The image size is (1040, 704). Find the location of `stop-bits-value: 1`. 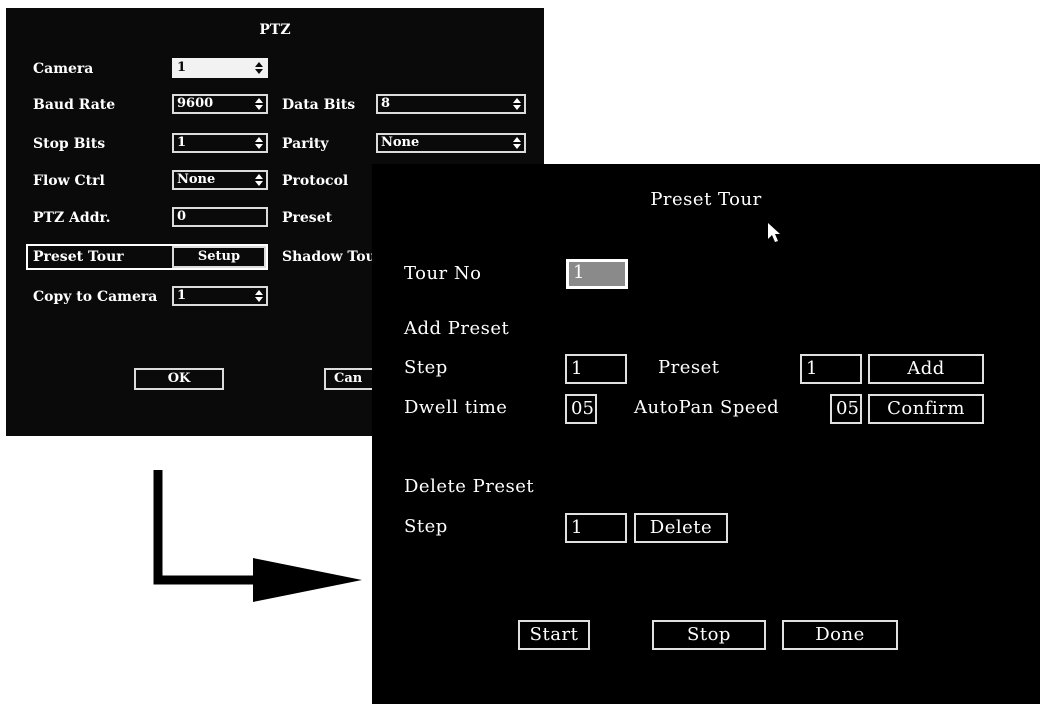

stop-bits-value: 1 is located at coordinates (182, 142).